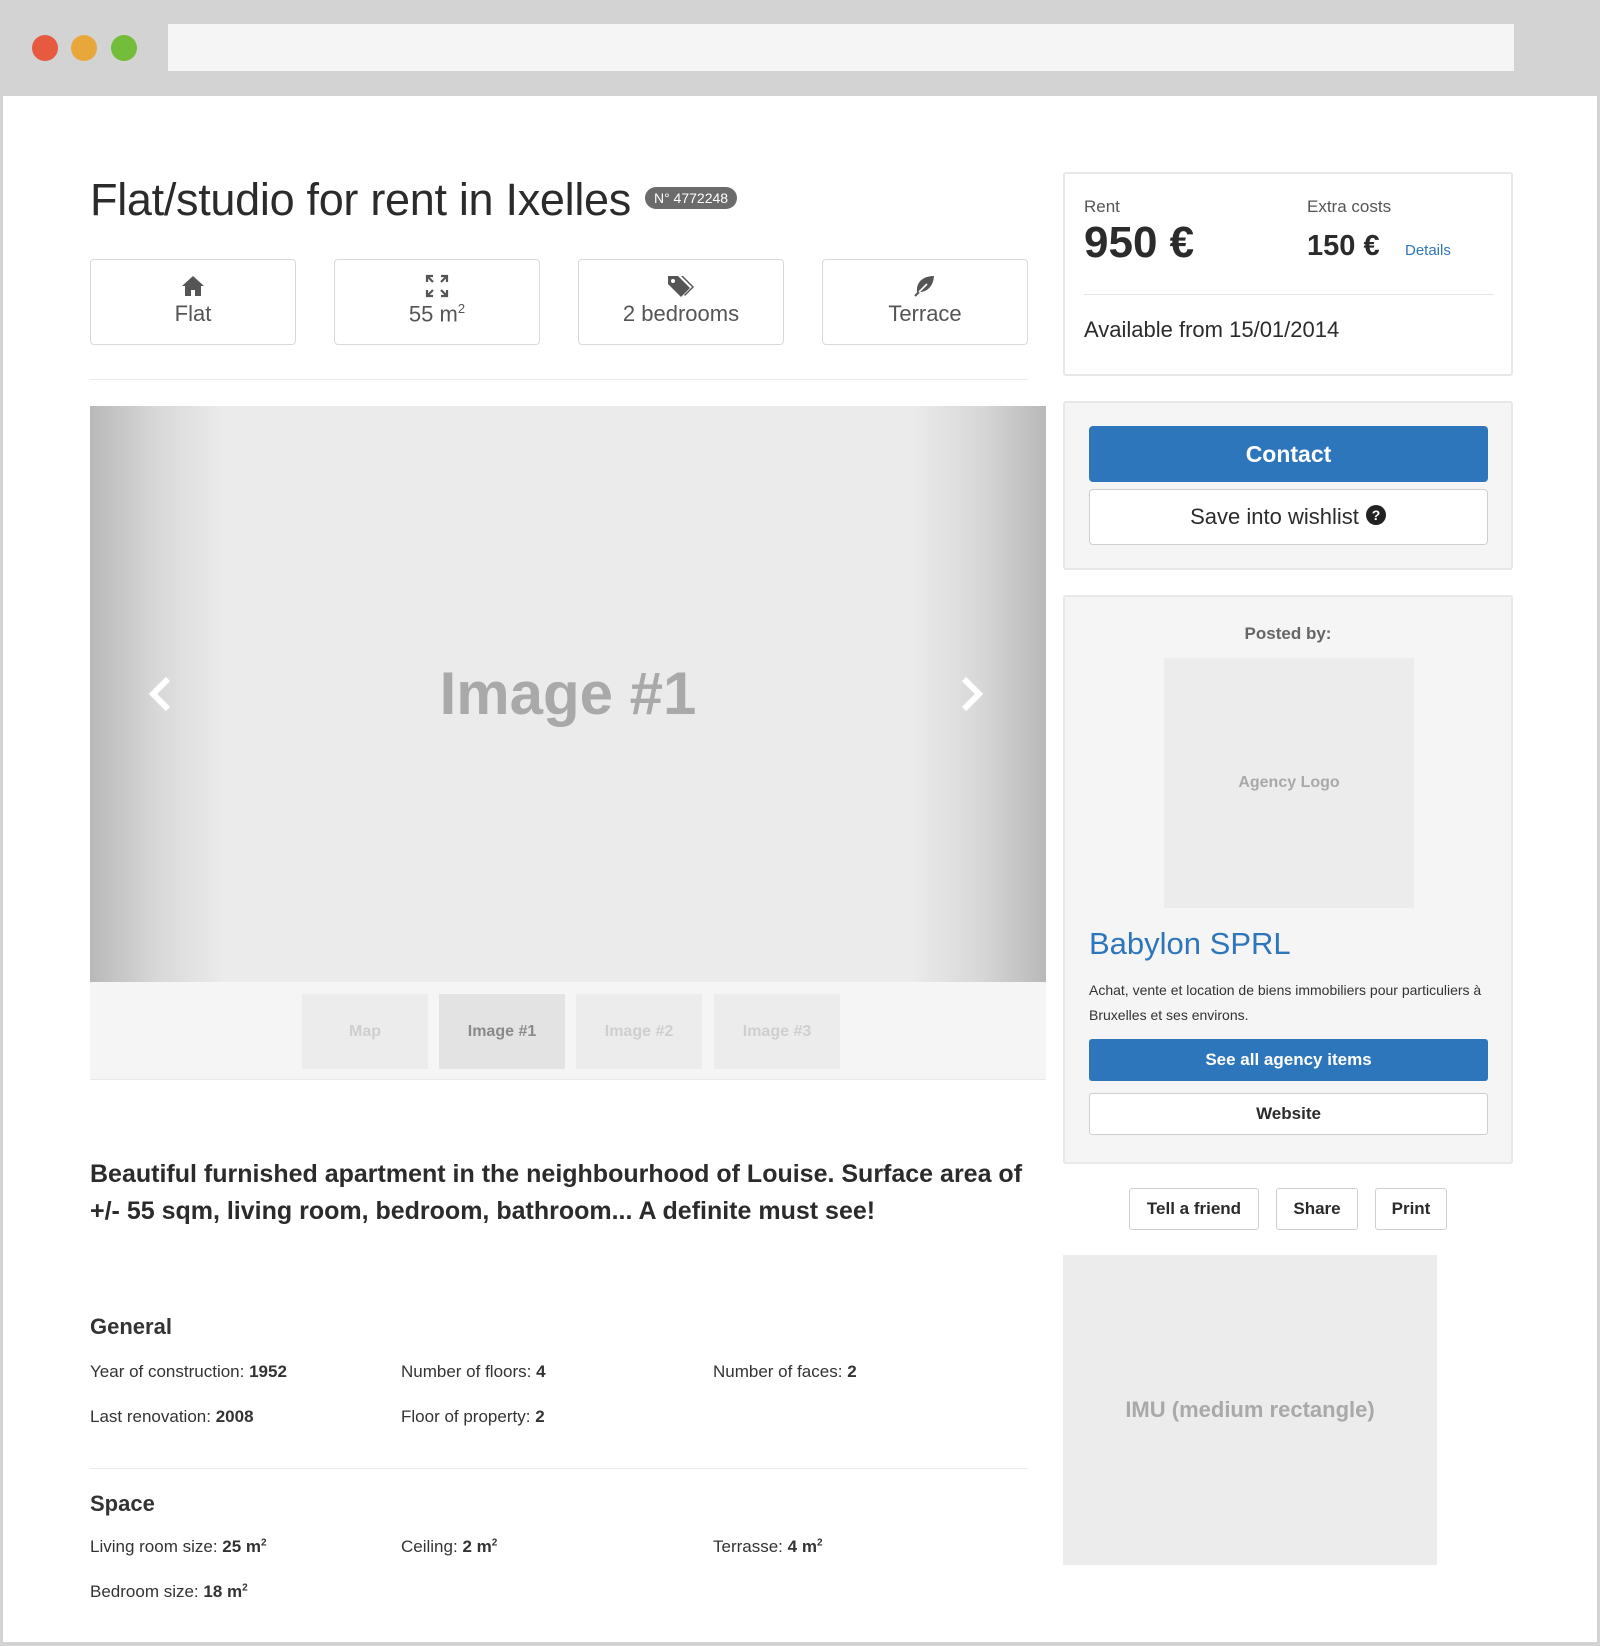 This screenshot has width=1600, height=1646. Describe the element at coordinates (1411, 1209) in the screenshot. I see `print-button: Print` at that location.